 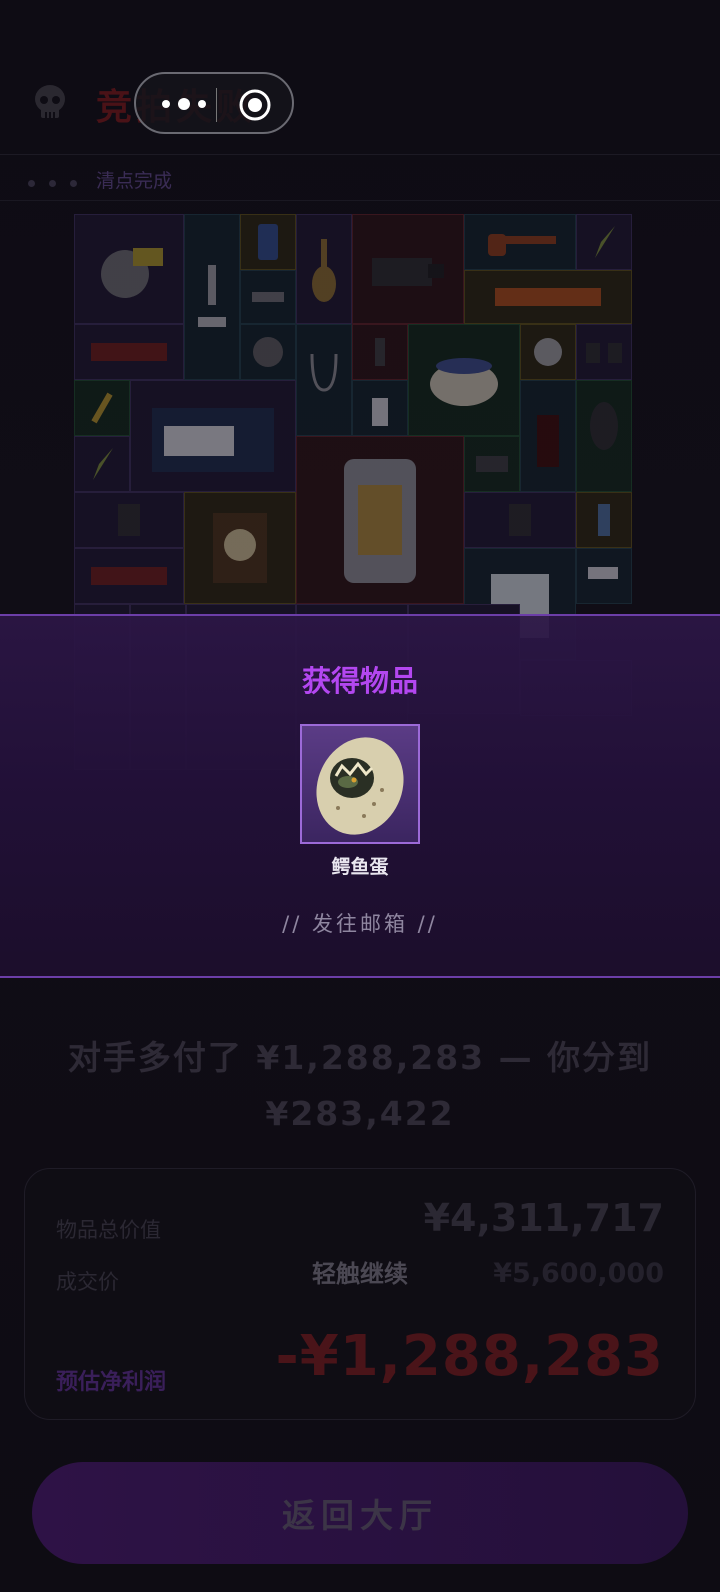 I want to click on grid-cell-vase, so click(x=324, y=269).